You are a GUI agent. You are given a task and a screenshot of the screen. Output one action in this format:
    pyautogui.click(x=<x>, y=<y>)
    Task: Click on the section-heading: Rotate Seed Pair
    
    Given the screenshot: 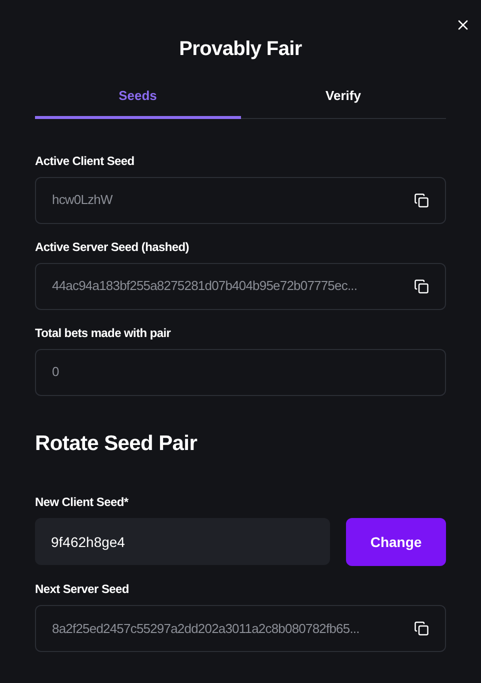 What is the action you would take?
    pyautogui.click(x=116, y=443)
    